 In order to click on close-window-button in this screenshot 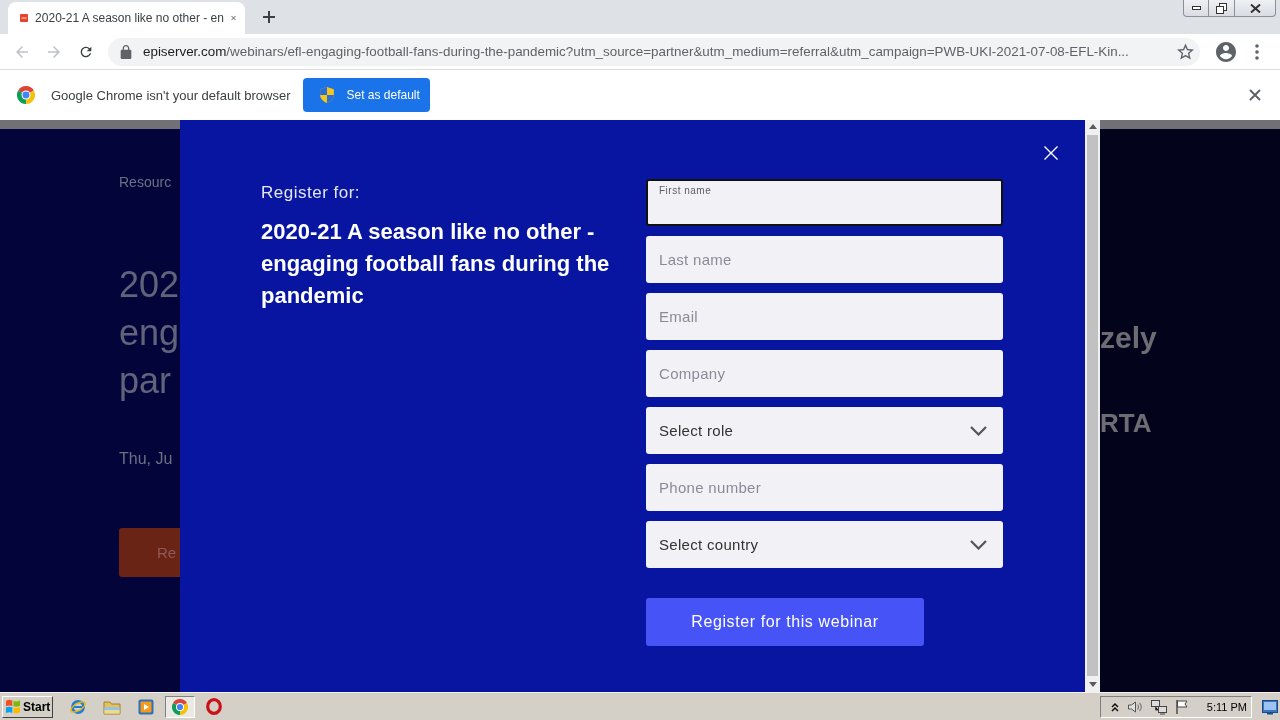, I will do `click(1255, 8)`.